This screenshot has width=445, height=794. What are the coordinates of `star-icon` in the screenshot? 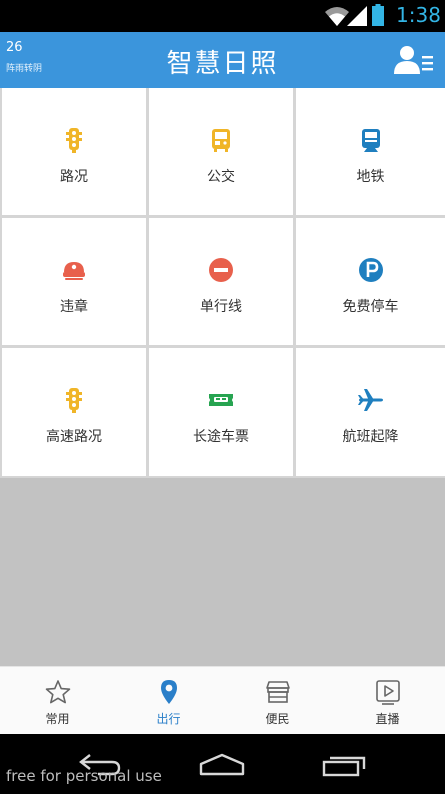 It's located at (57, 692).